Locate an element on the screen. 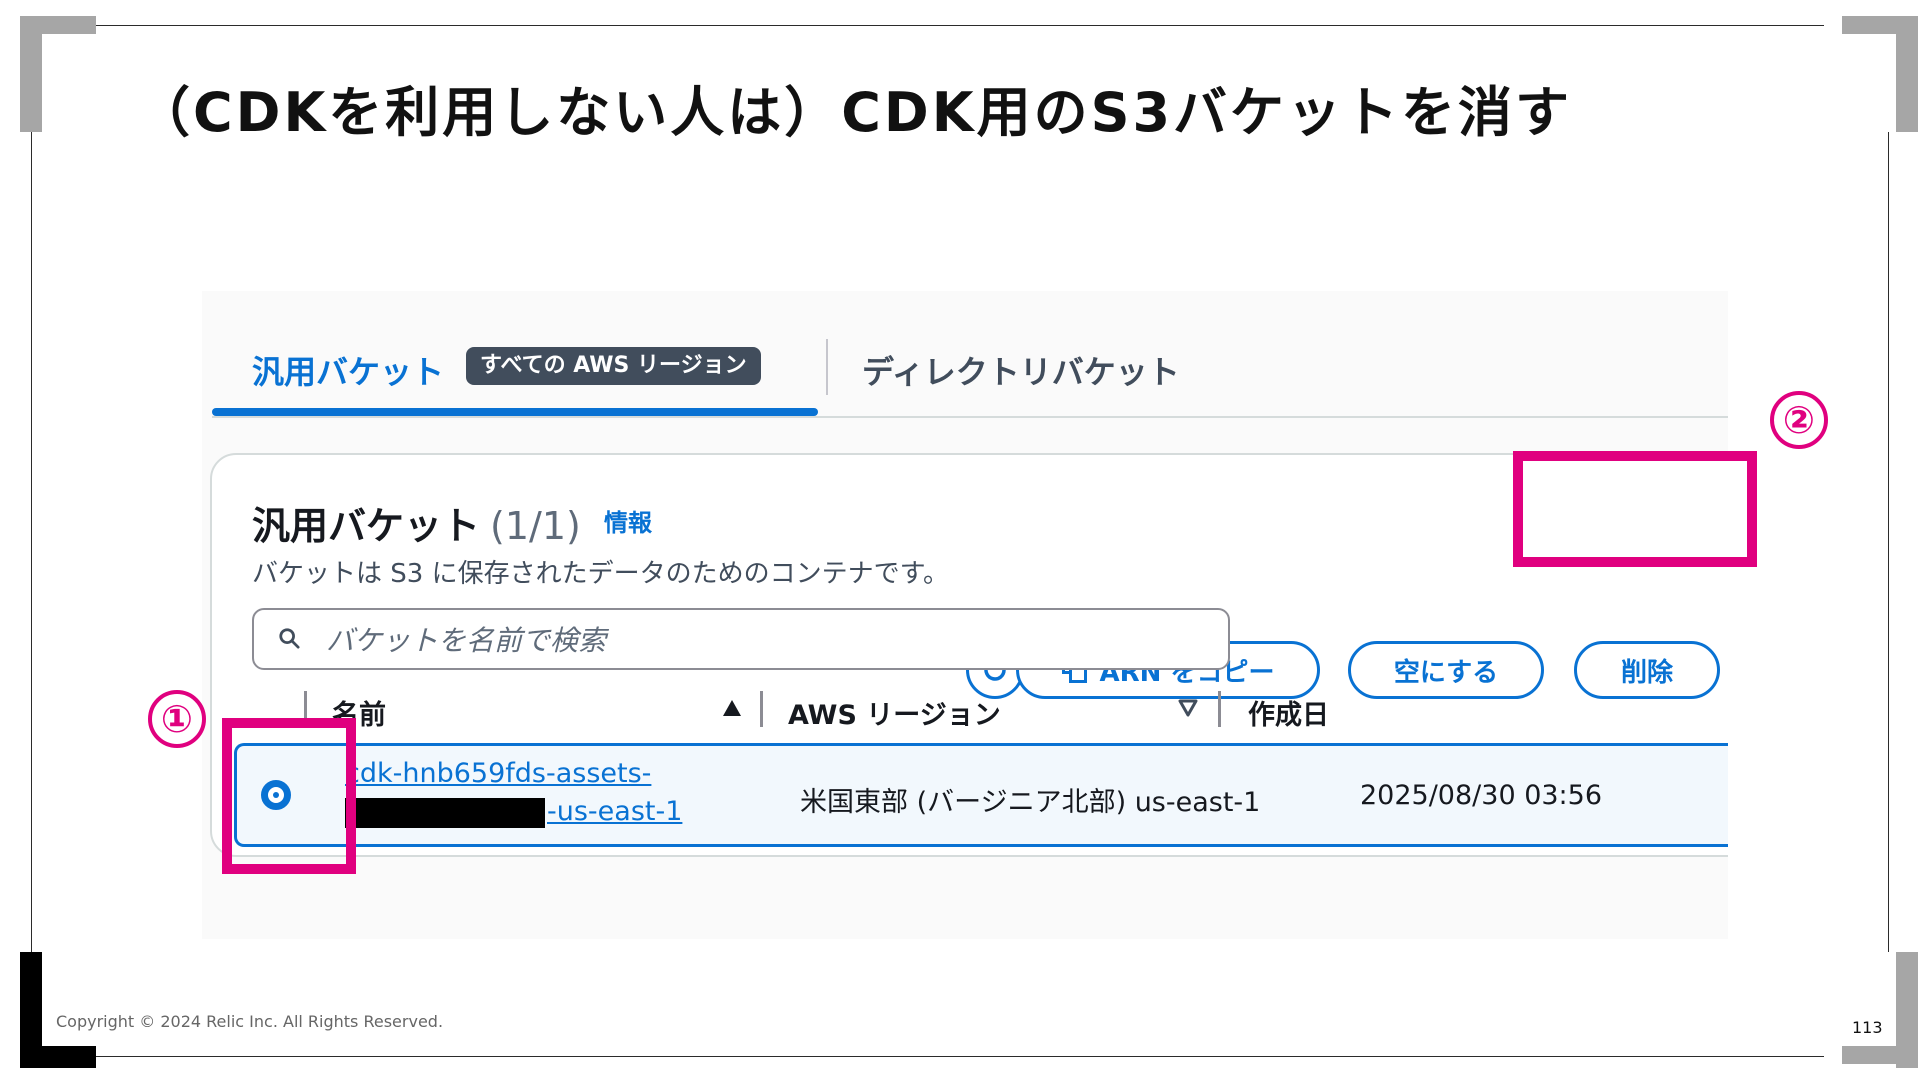  sort-ascending-icon is located at coordinates (732, 708).